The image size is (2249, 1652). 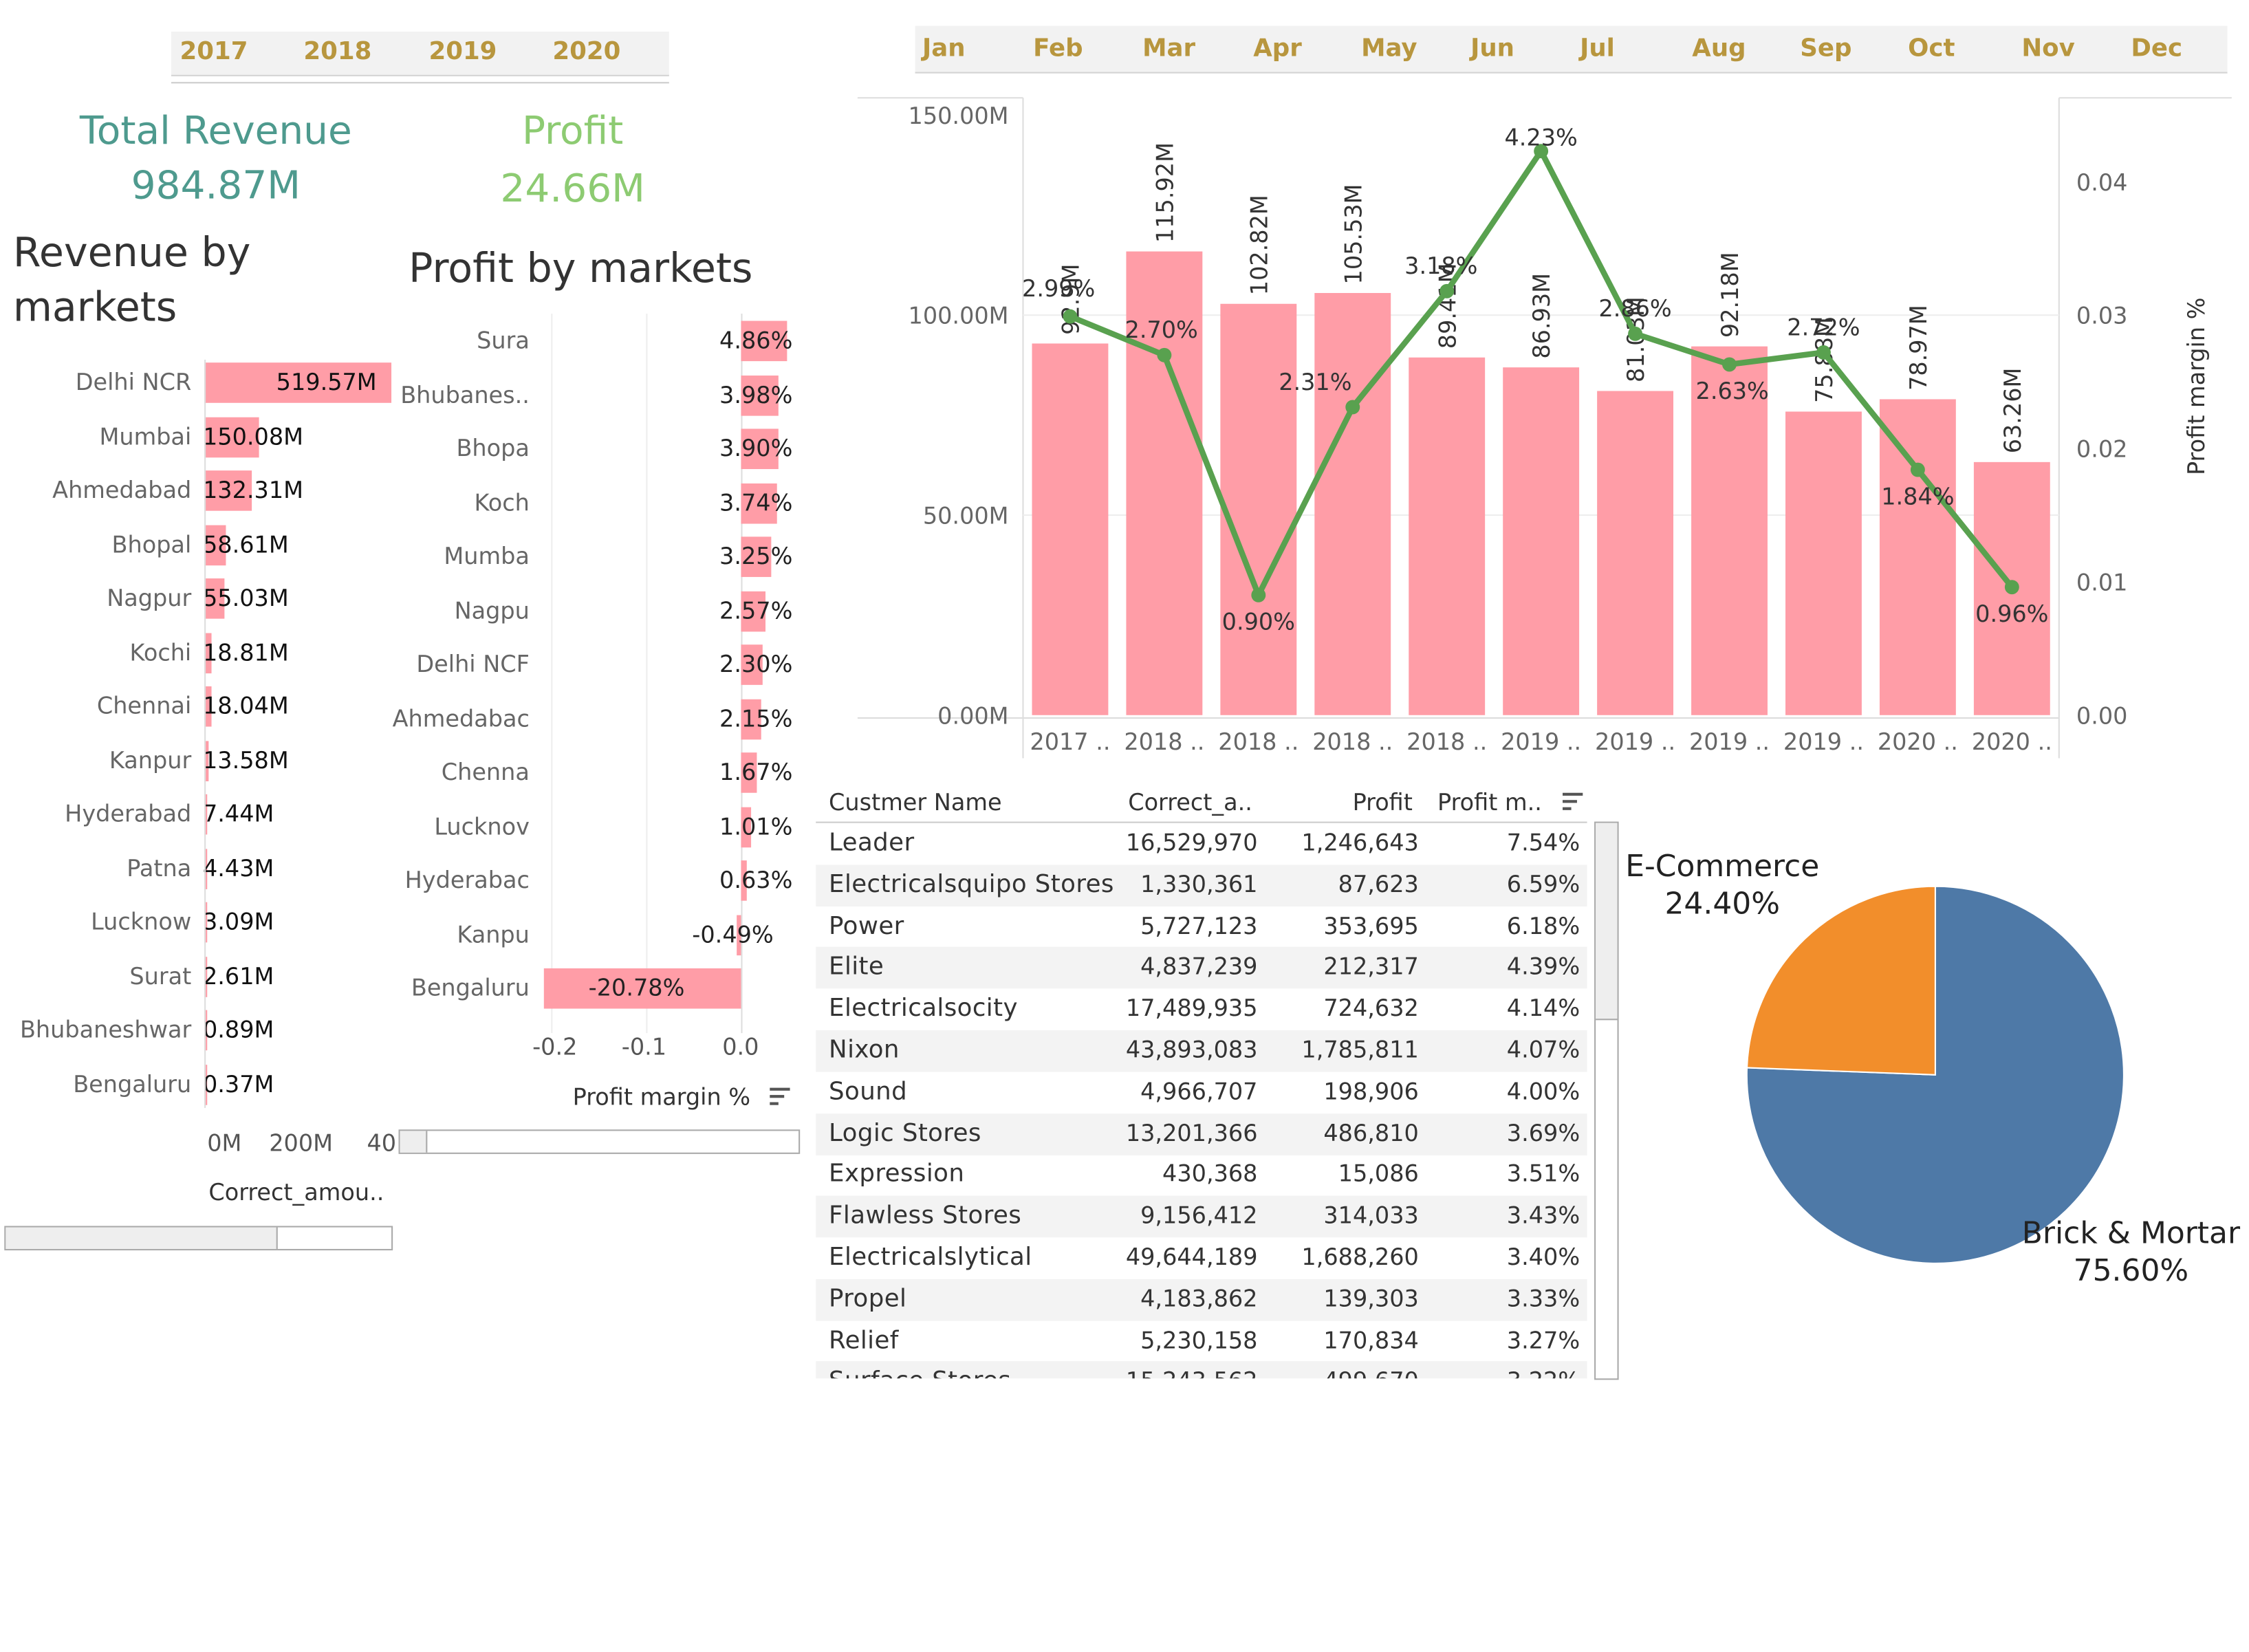 What do you see at coordinates (1543, 1340) in the screenshot?
I see `cell-profit-margin: 3.27%` at bounding box center [1543, 1340].